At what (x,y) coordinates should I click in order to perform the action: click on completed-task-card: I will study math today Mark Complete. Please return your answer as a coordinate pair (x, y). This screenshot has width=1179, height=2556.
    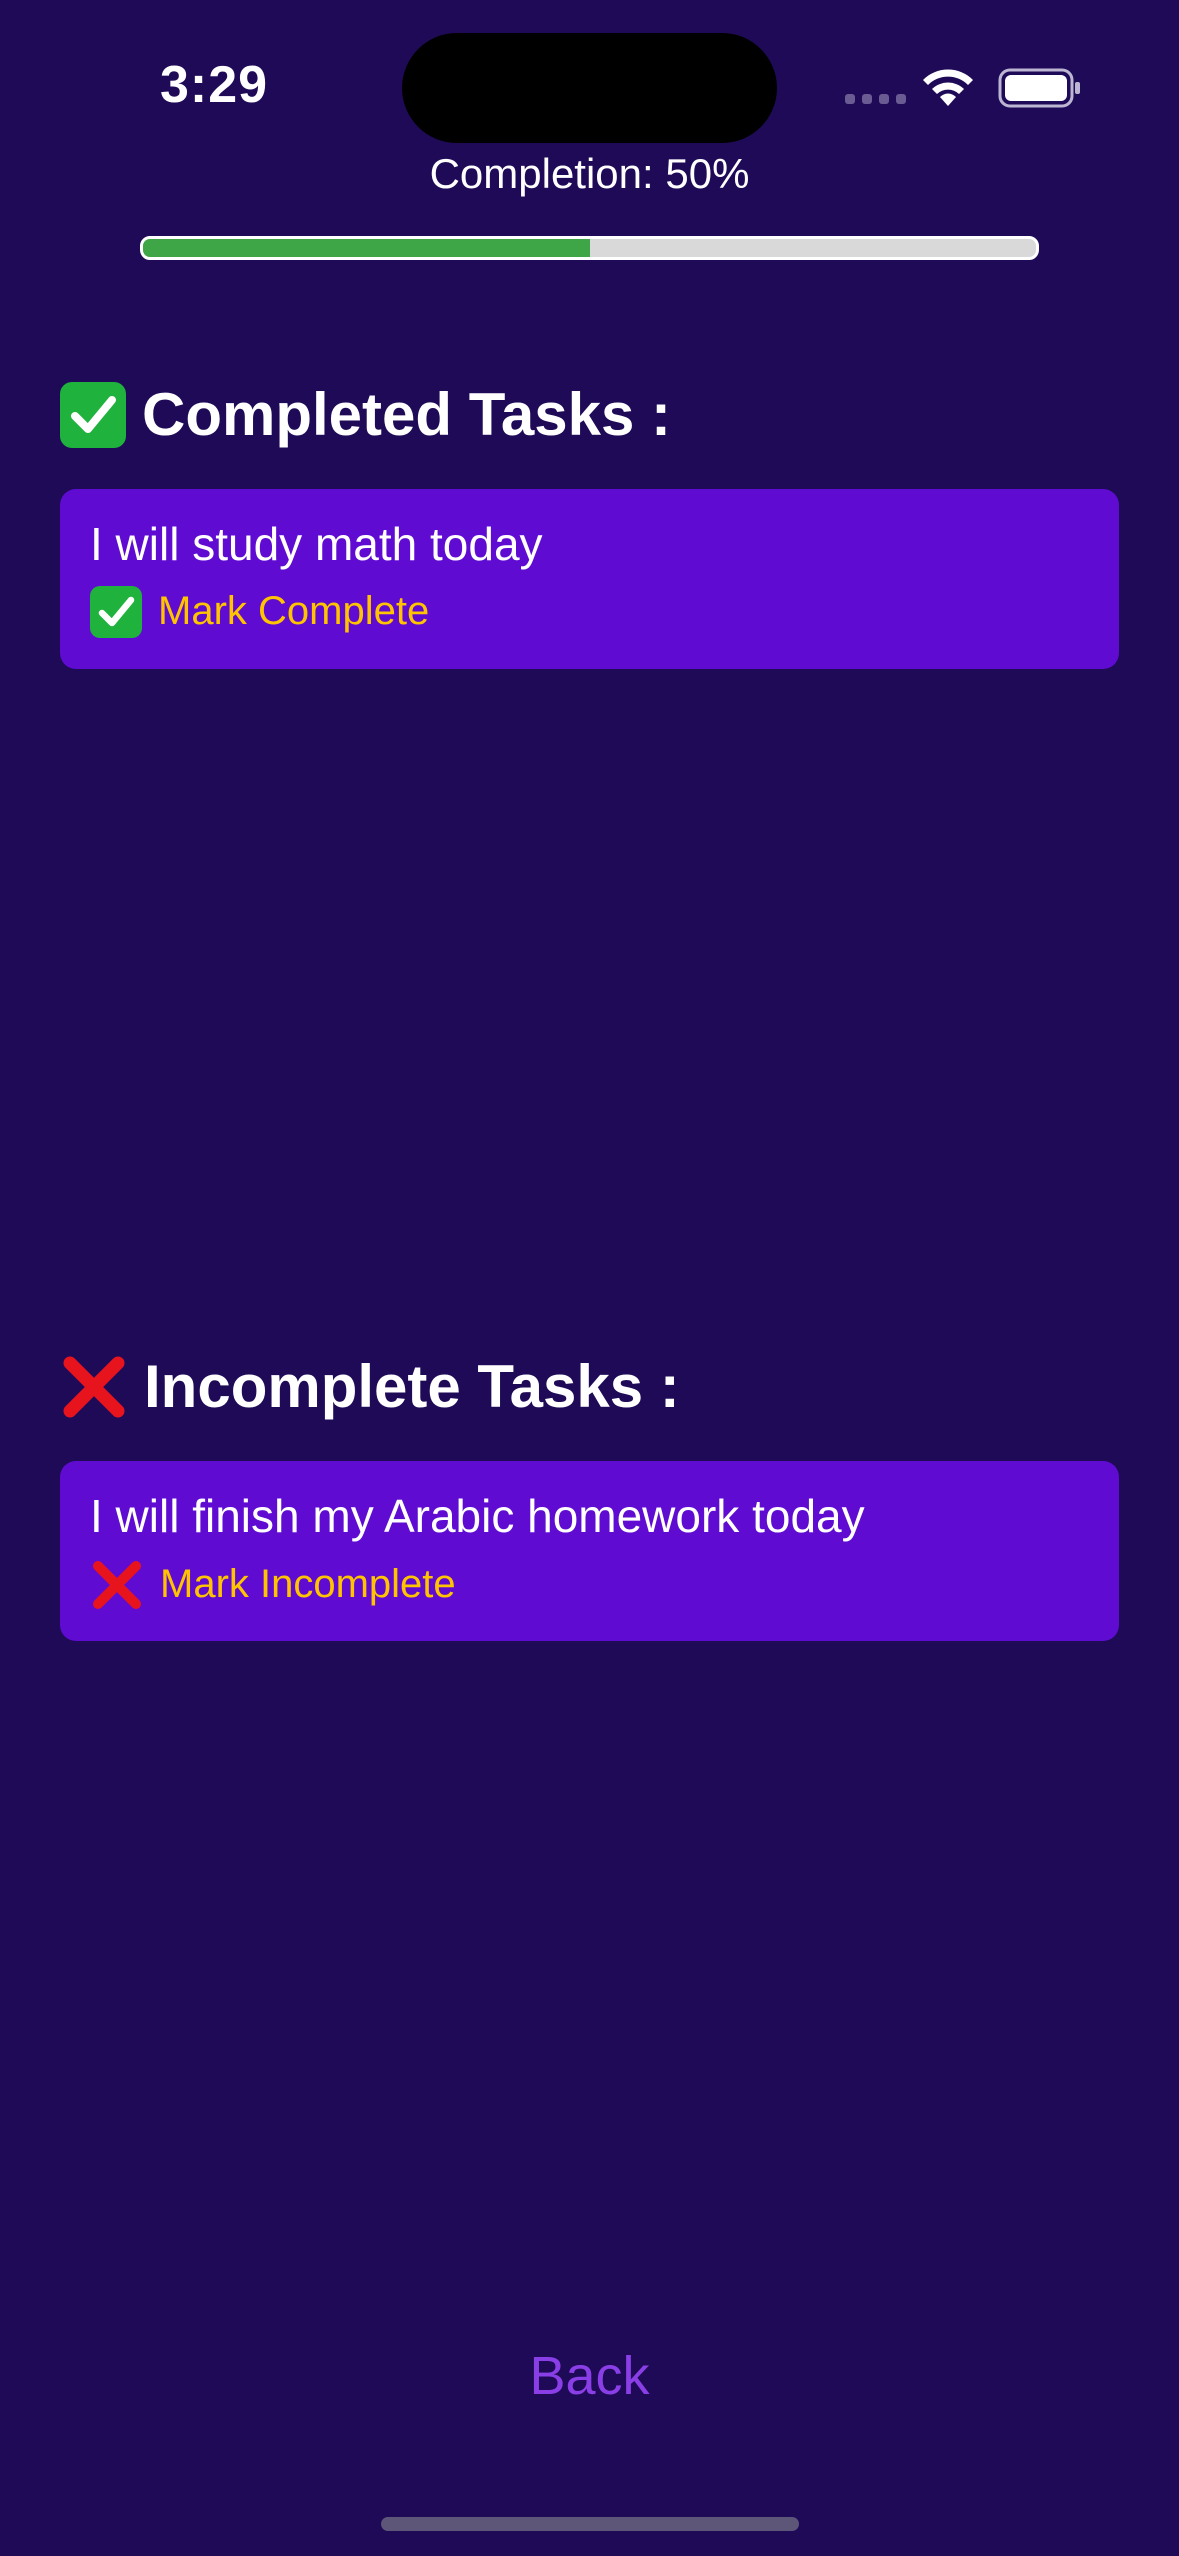
    Looking at the image, I should click on (589, 579).